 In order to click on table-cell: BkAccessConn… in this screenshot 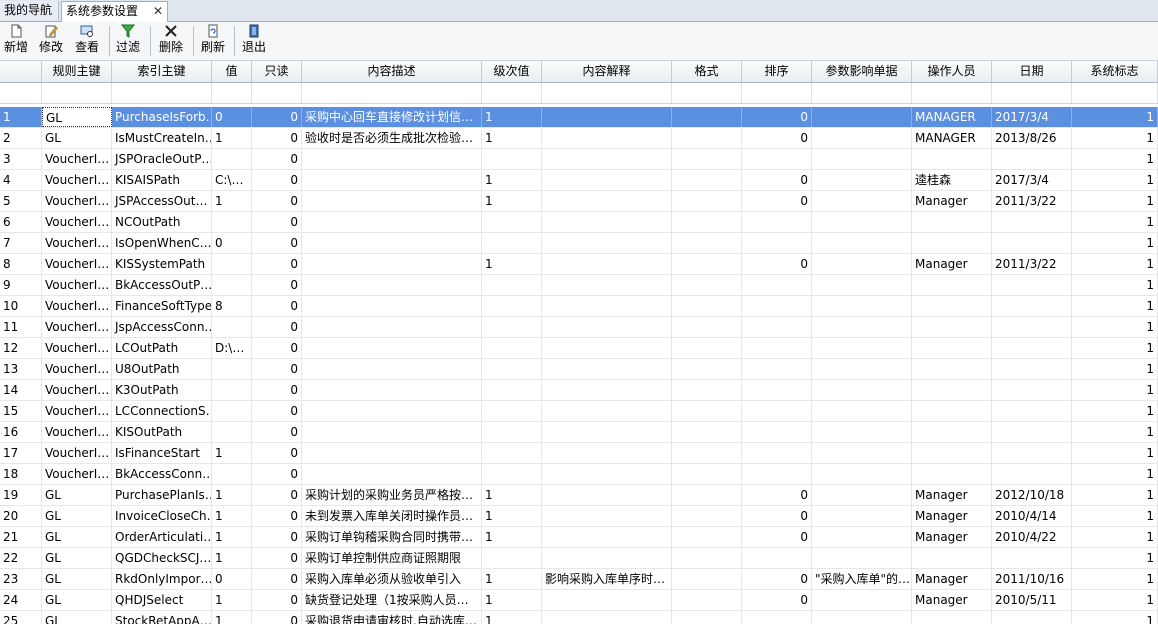, I will do `click(162, 474)`.